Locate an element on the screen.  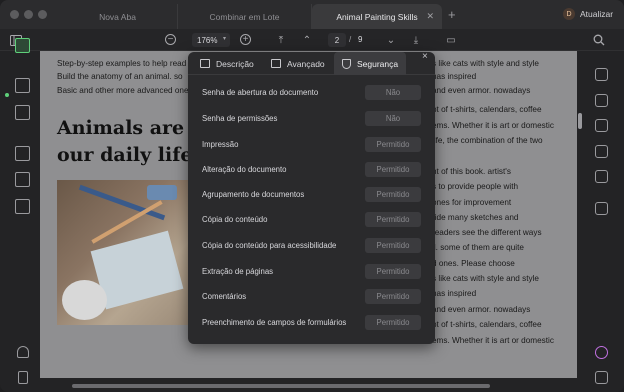
tab-avancado: Avançado is located at coordinates (298, 63).